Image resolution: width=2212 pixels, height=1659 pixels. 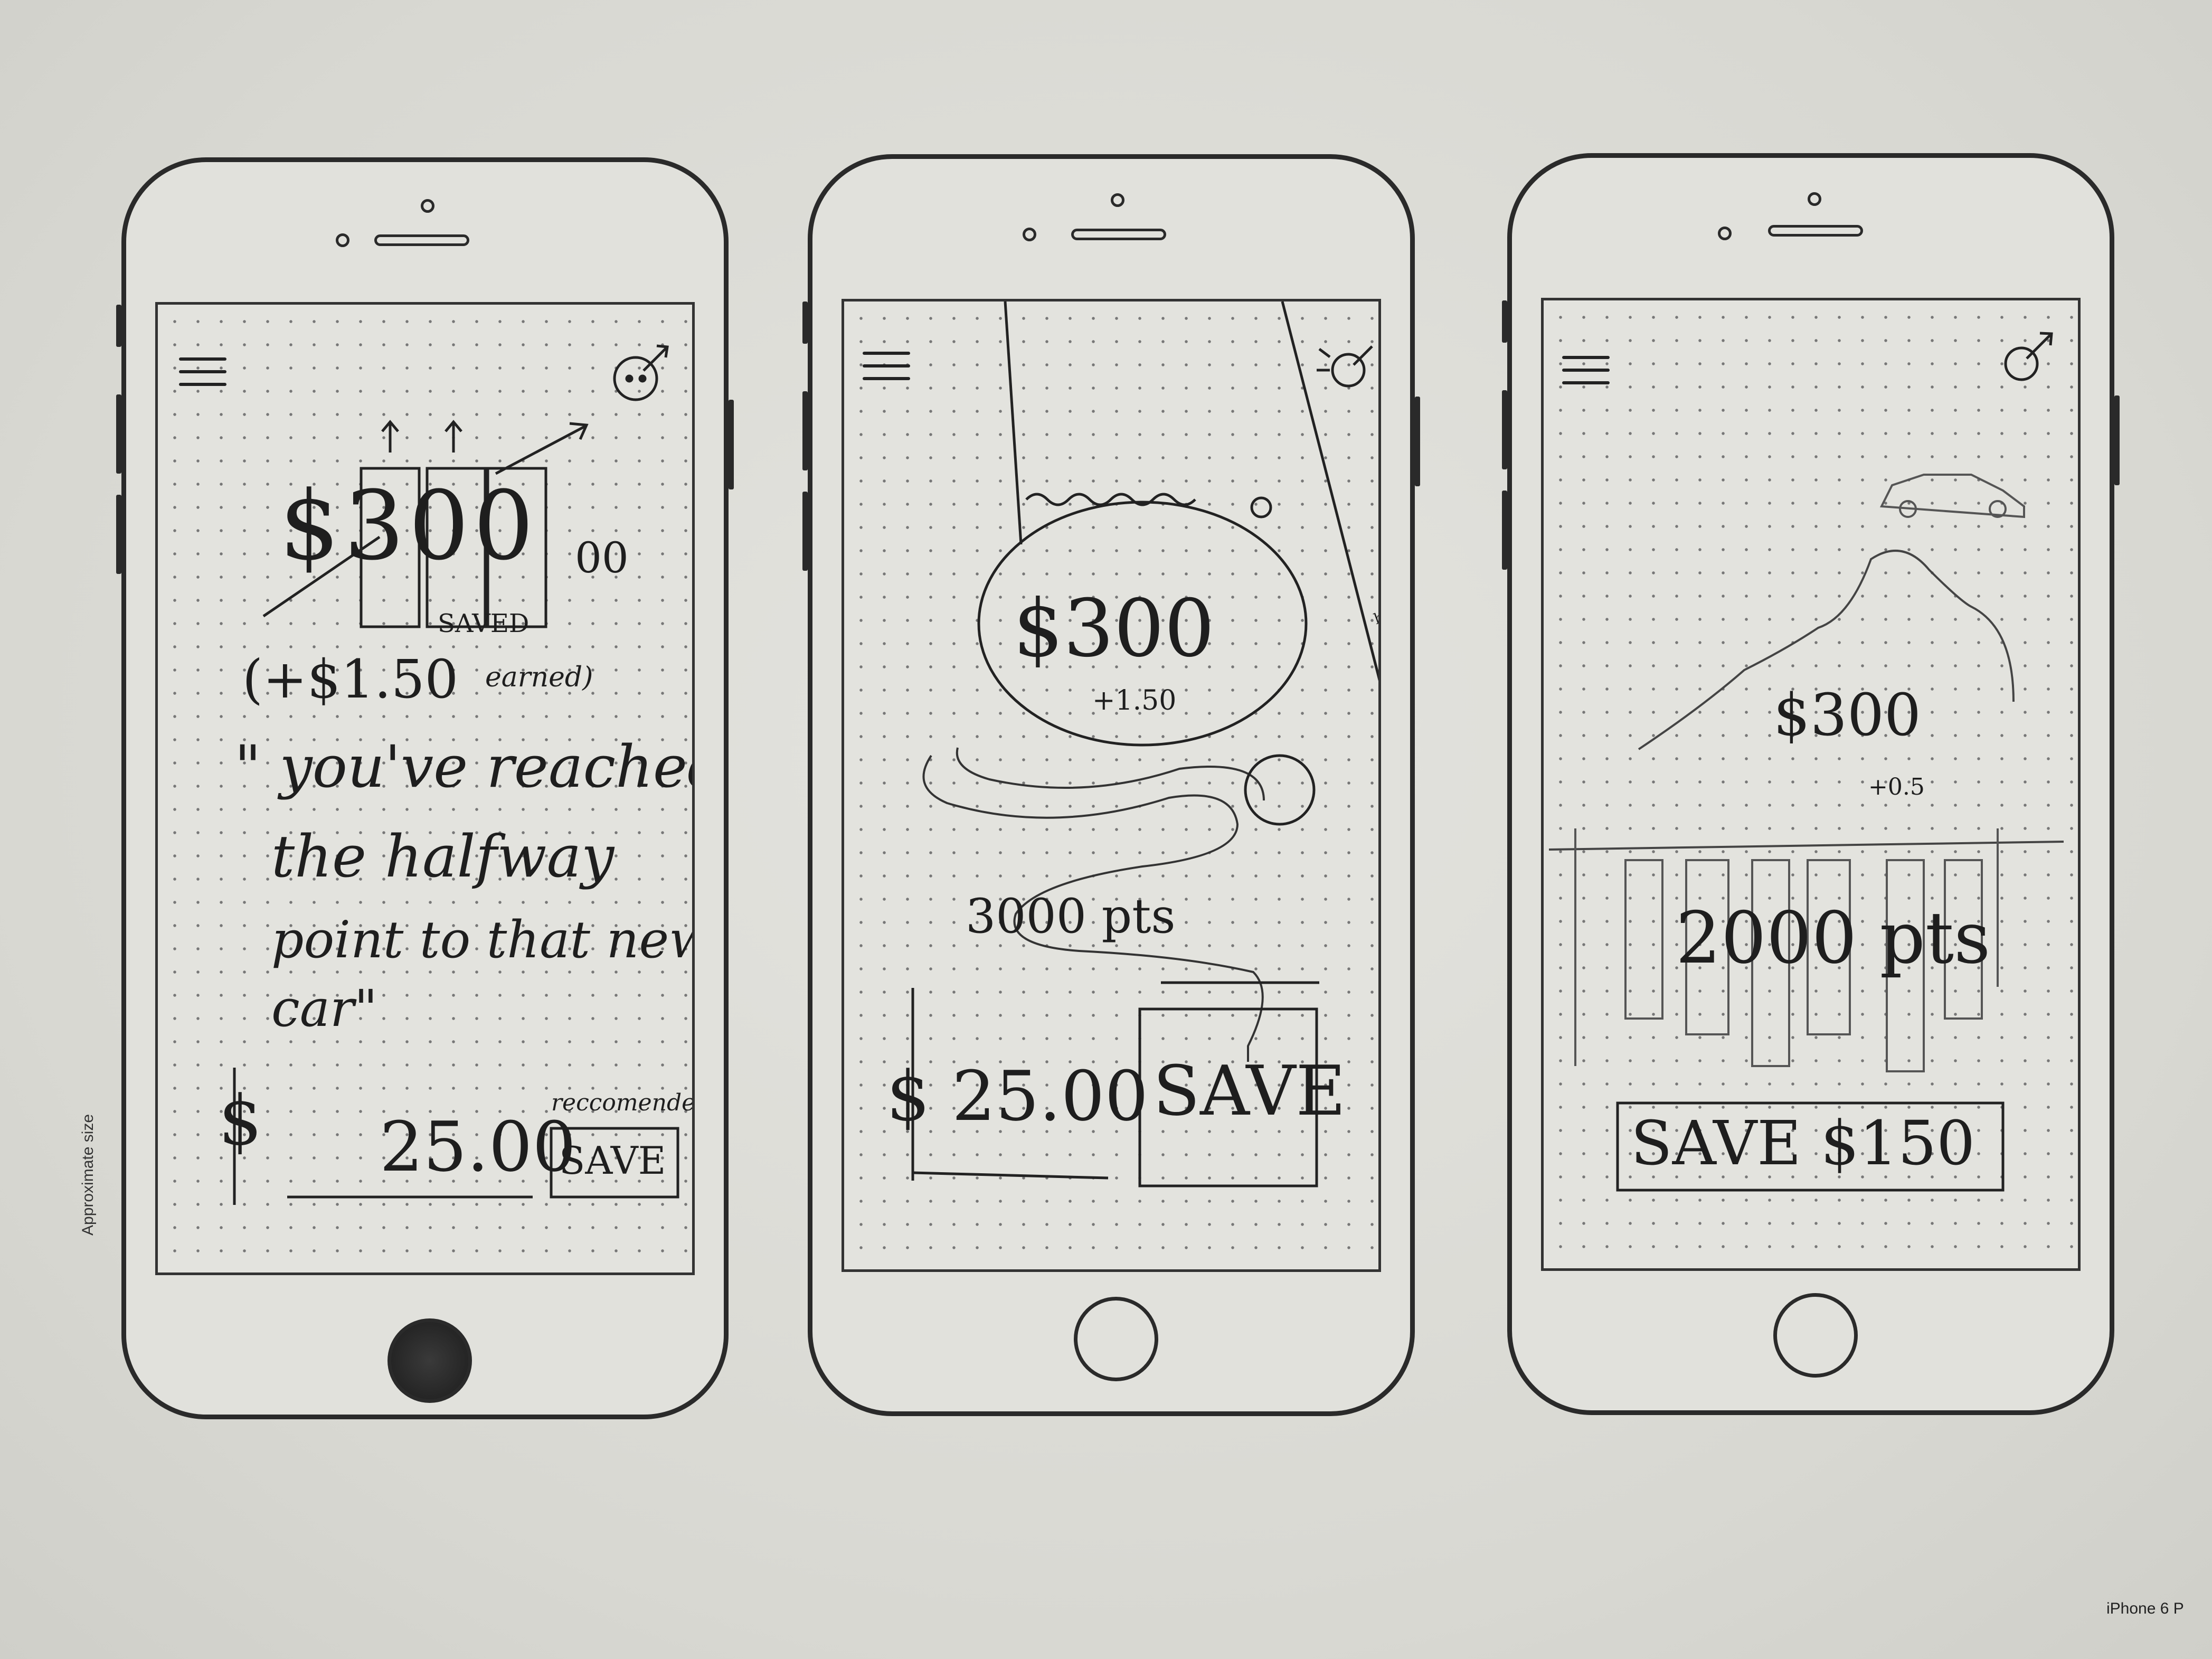 What do you see at coordinates (1952, 497) in the screenshot?
I see `car-icon` at bounding box center [1952, 497].